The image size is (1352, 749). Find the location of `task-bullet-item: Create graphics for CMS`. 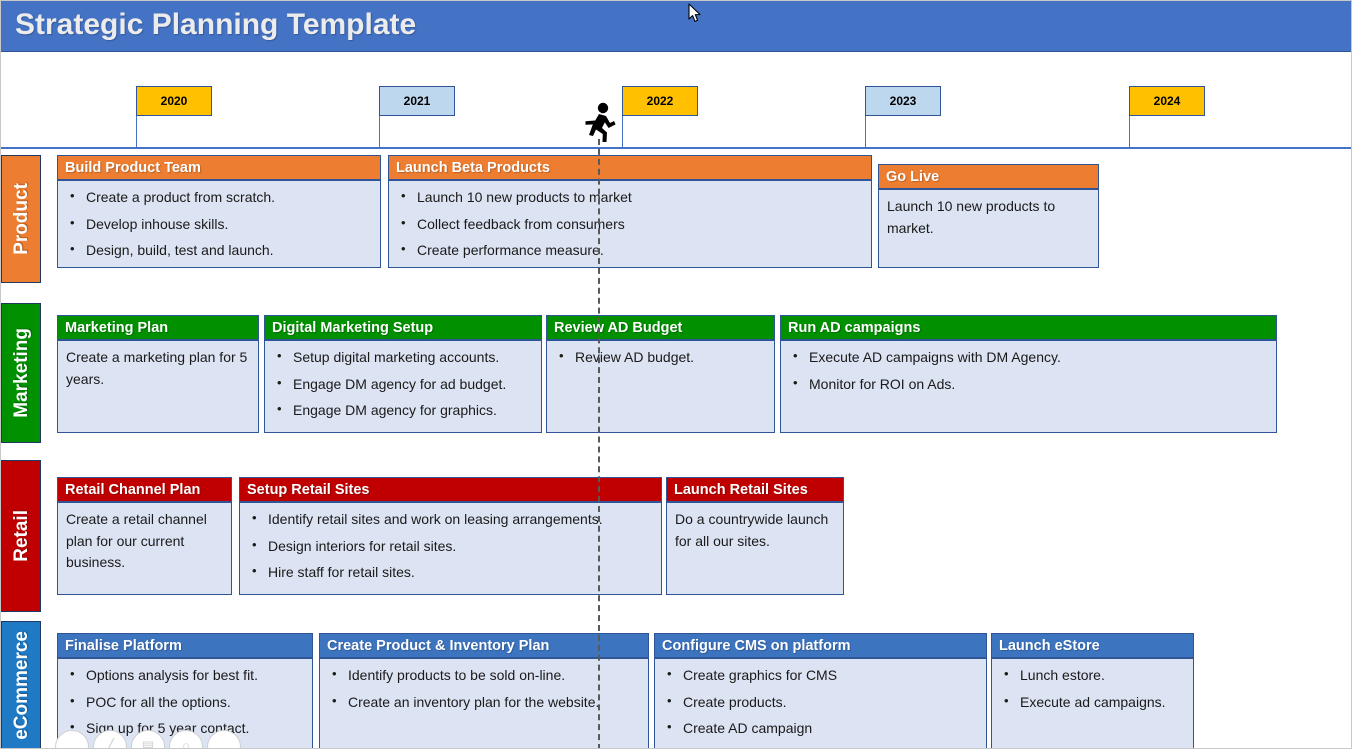

task-bullet-item: Create graphics for CMS is located at coordinates (822, 675).